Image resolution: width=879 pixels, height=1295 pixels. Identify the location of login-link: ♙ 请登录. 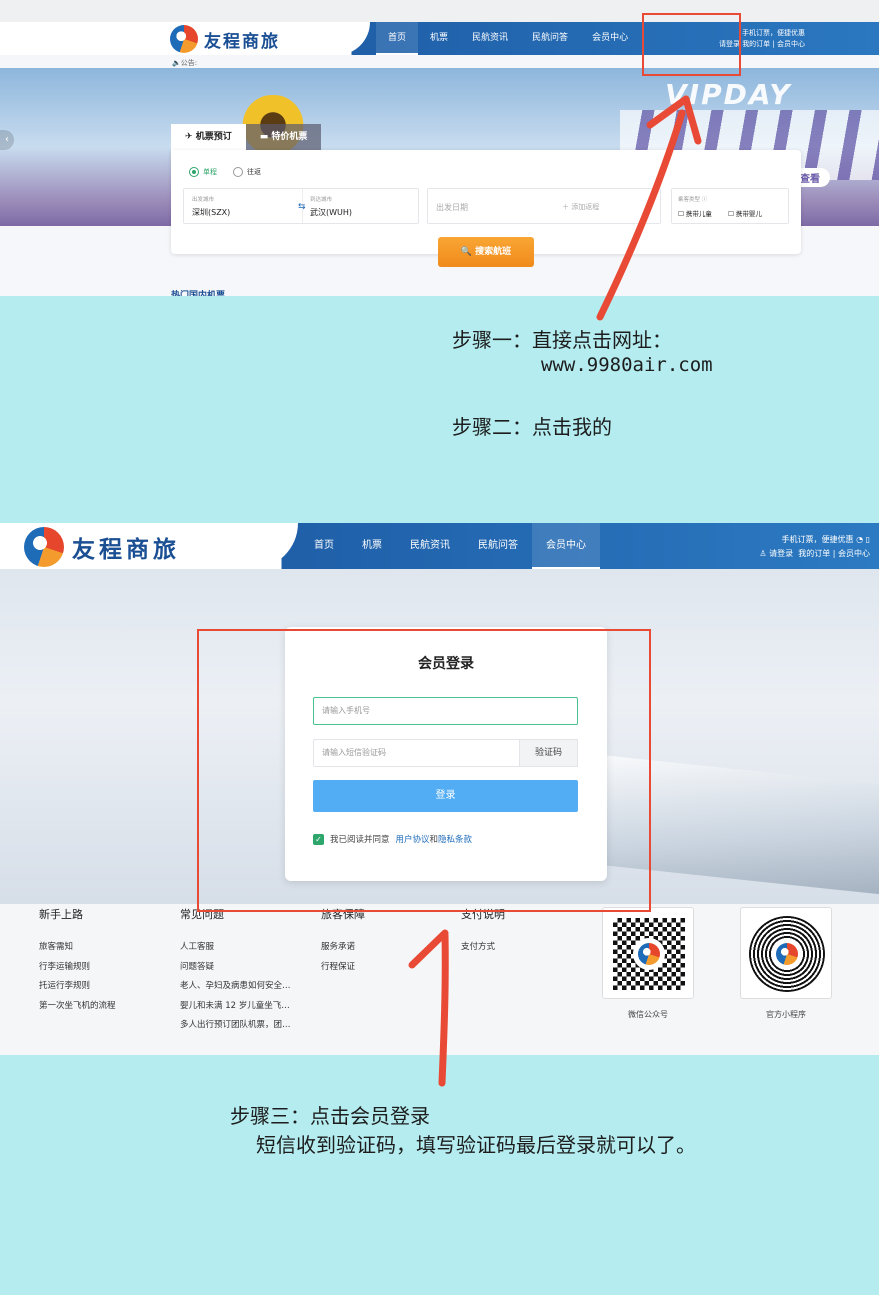
(776, 553).